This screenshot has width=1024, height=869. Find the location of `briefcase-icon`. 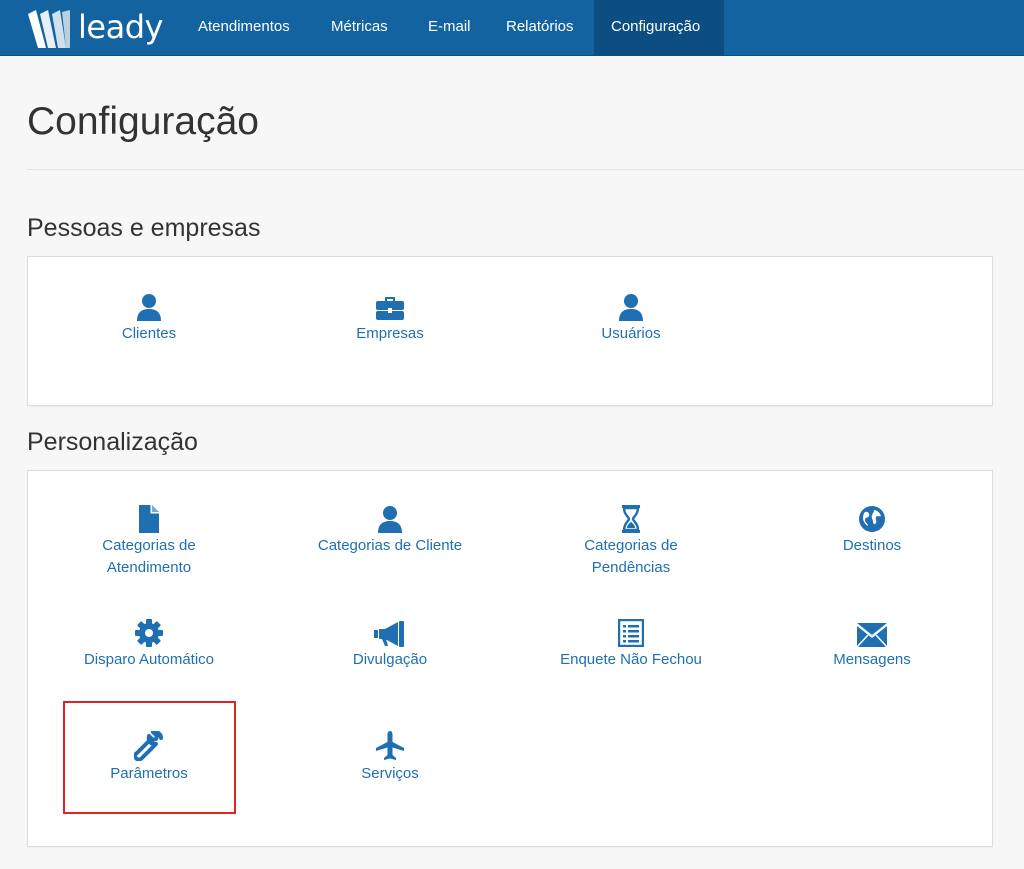

briefcase-icon is located at coordinates (390, 306).